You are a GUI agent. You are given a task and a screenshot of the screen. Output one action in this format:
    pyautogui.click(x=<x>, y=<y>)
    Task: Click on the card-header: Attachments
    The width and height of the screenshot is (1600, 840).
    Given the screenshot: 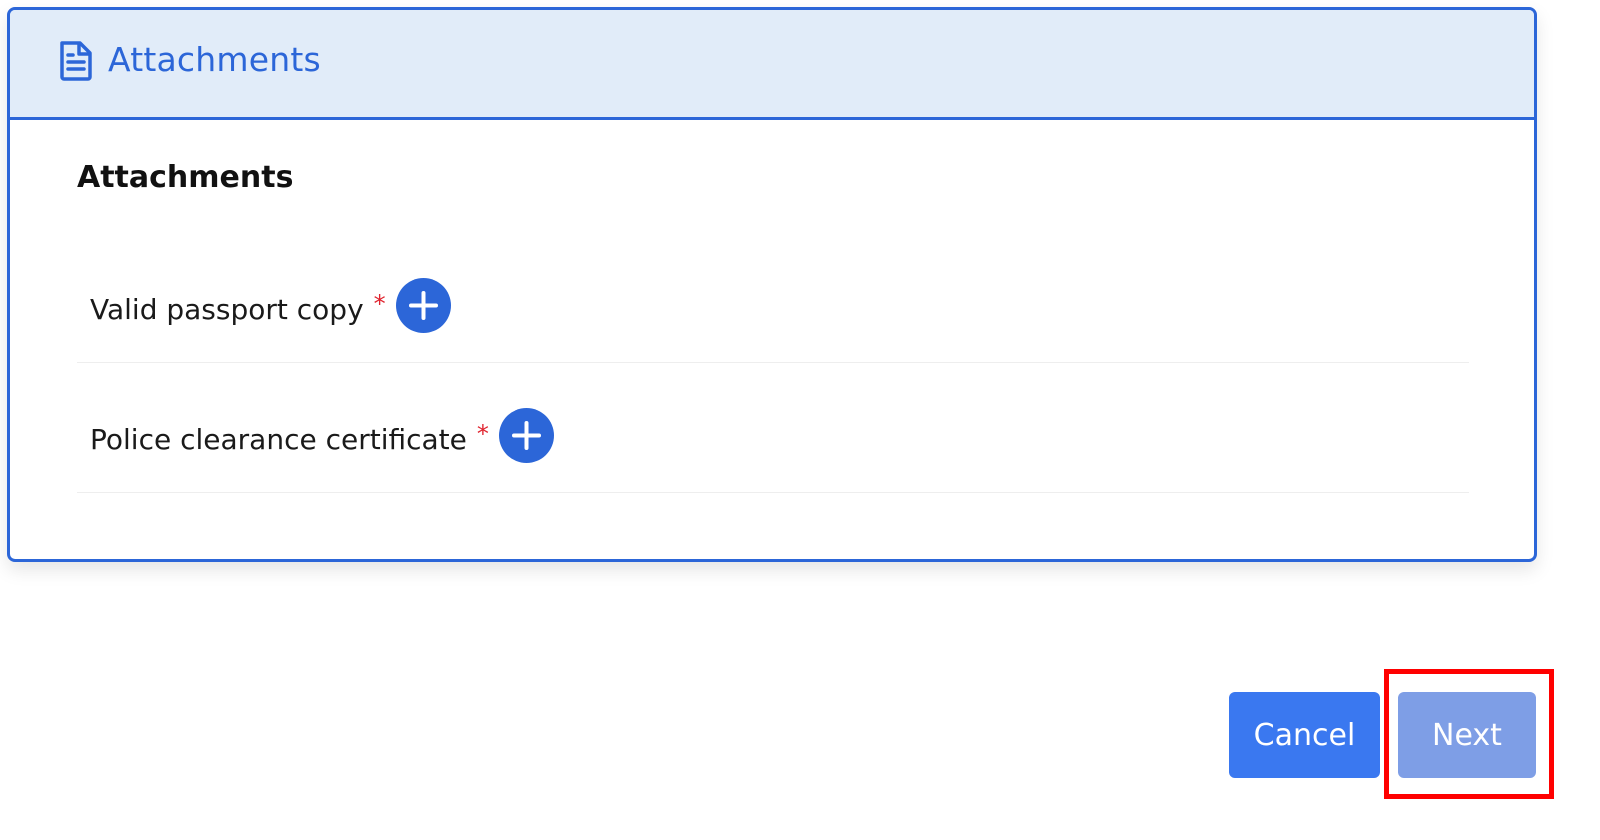 What is the action you would take?
    pyautogui.click(x=772, y=65)
    